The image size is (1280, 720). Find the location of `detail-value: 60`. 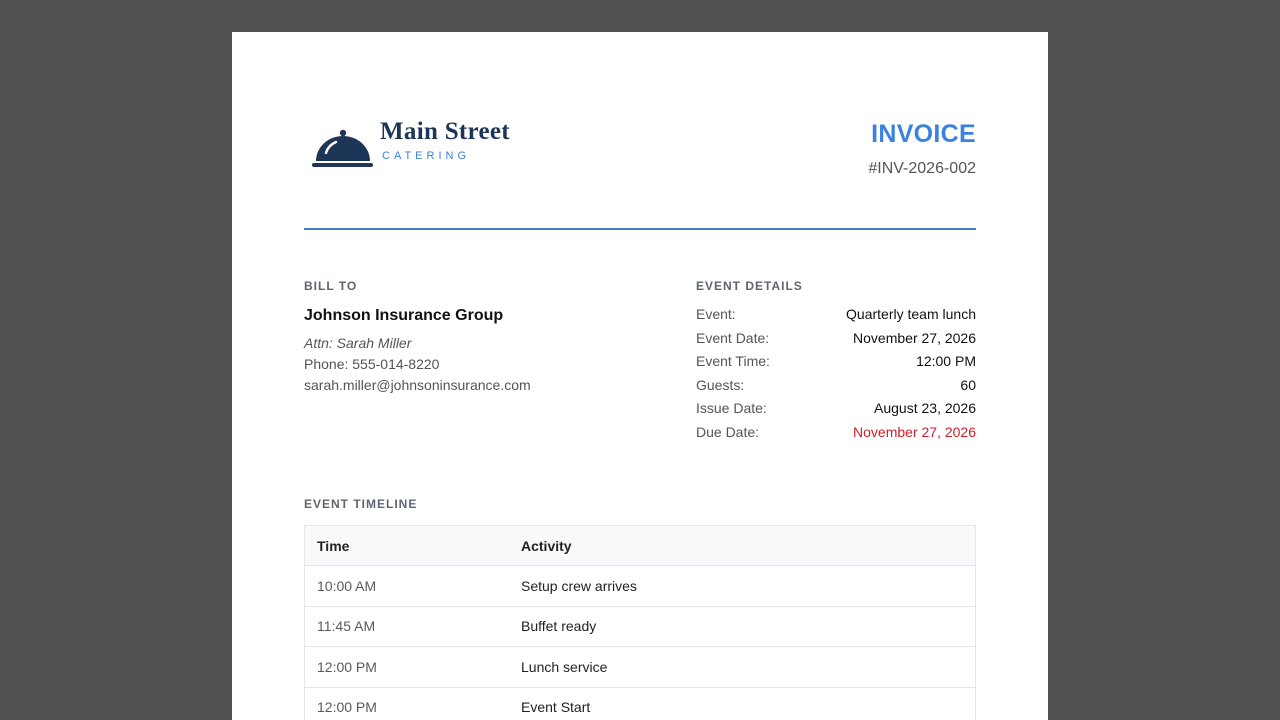

detail-value: 60 is located at coordinates (968, 384).